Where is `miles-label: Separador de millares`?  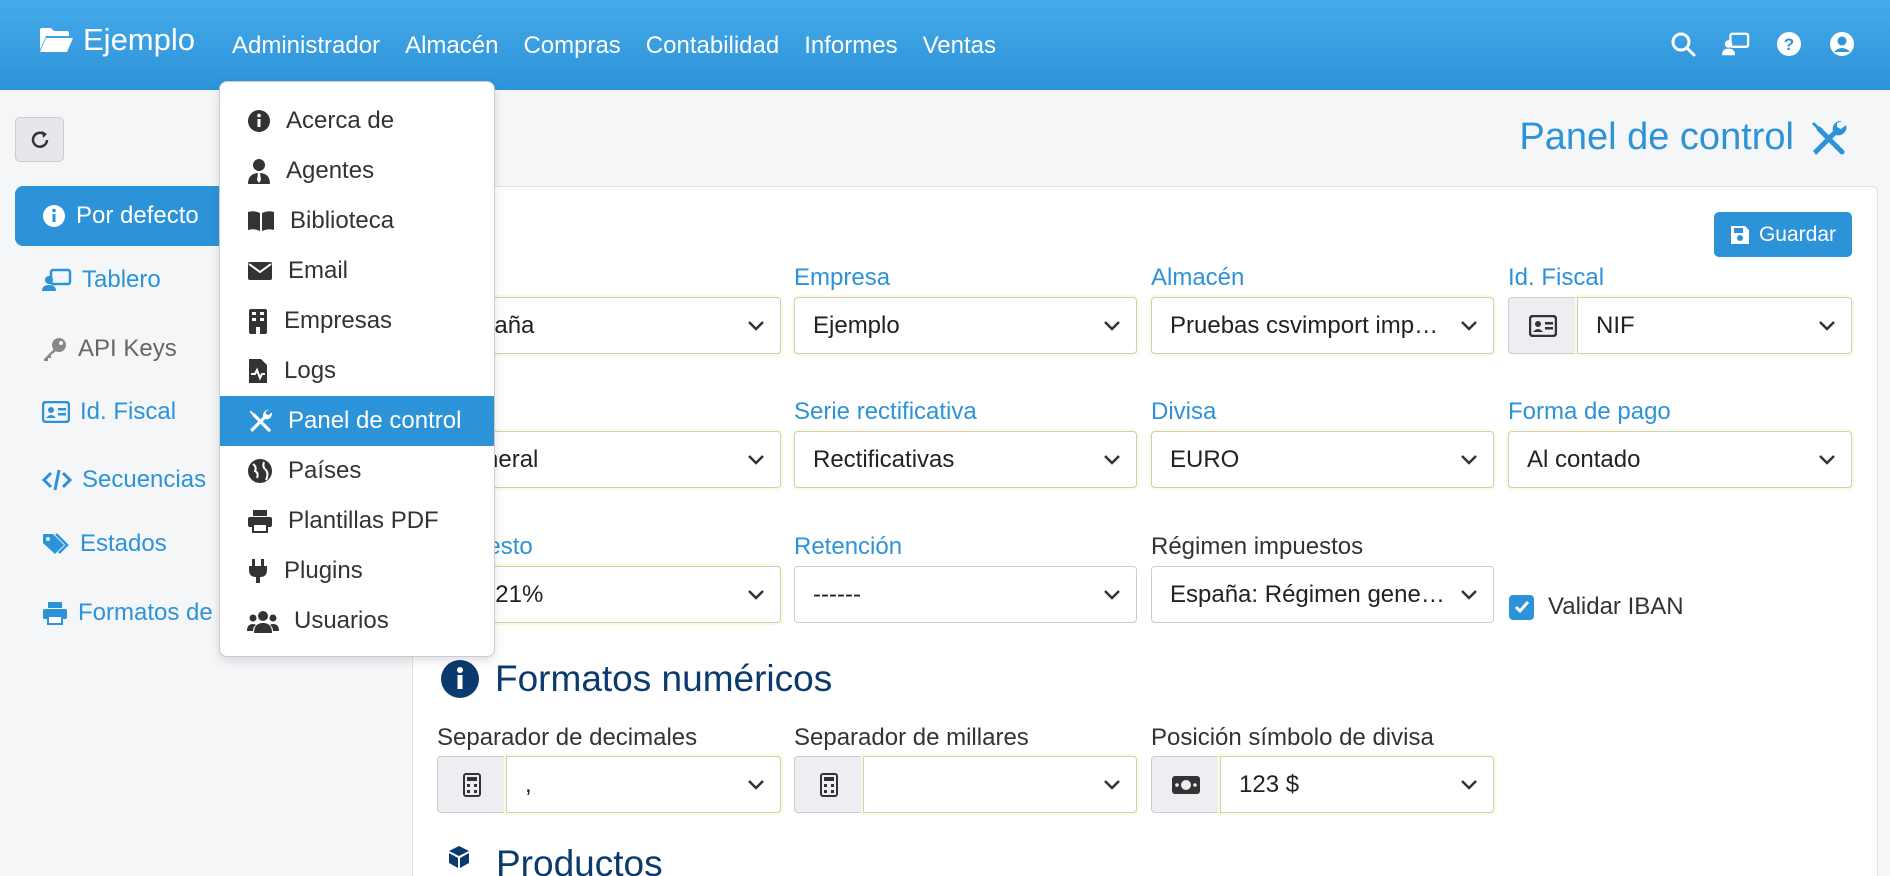
miles-label: Separador de millares is located at coordinates (911, 737).